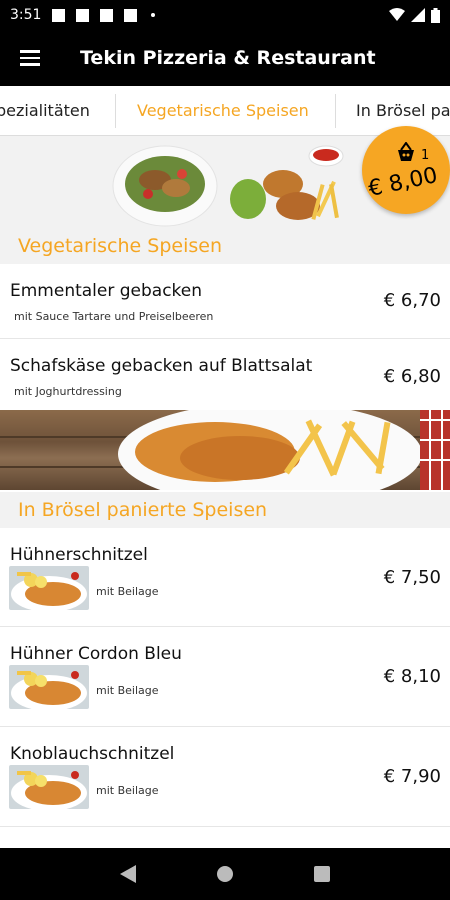 The height and width of the screenshot is (900, 450). What do you see at coordinates (225, 777) in the screenshot?
I see `menu-item: Knoblauchschnitzel mit Beilage € 7,90` at bounding box center [225, 777].